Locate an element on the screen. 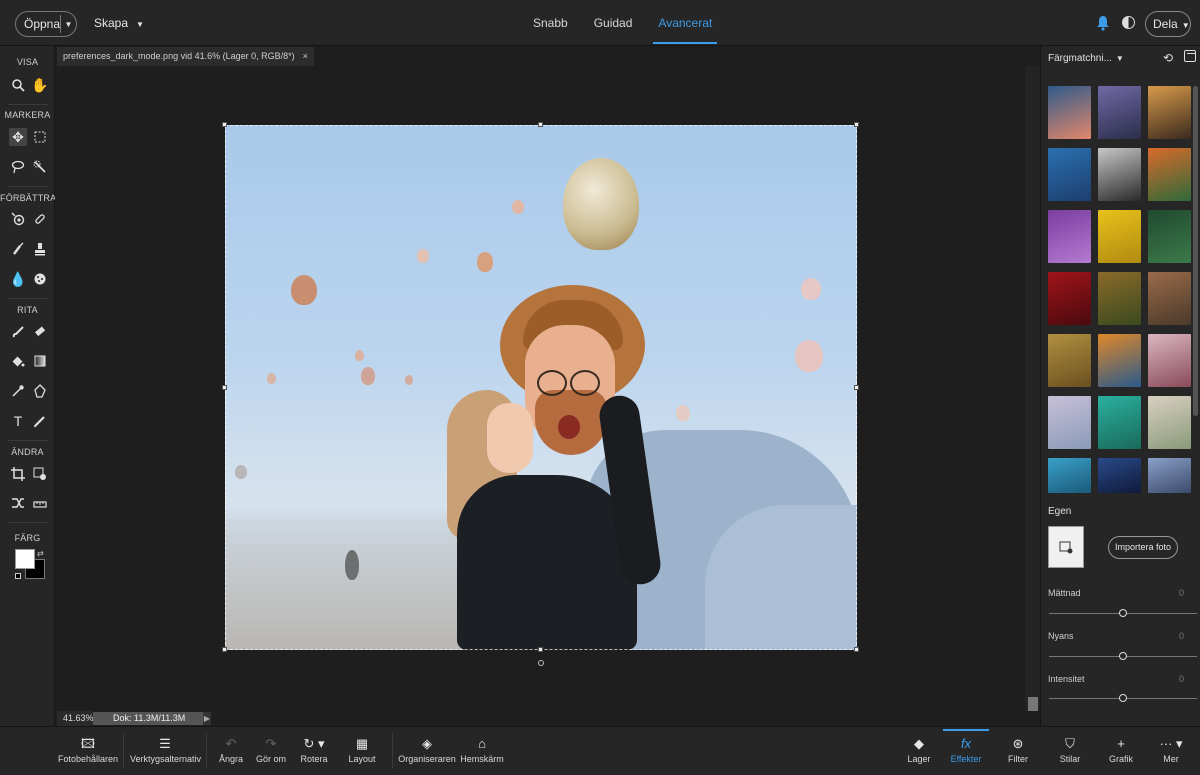 Image resolution: width=1200 pixels, height=775 pixels. home-screen-button: ⌂ Hemskärm is located at coordinates (482, 751).